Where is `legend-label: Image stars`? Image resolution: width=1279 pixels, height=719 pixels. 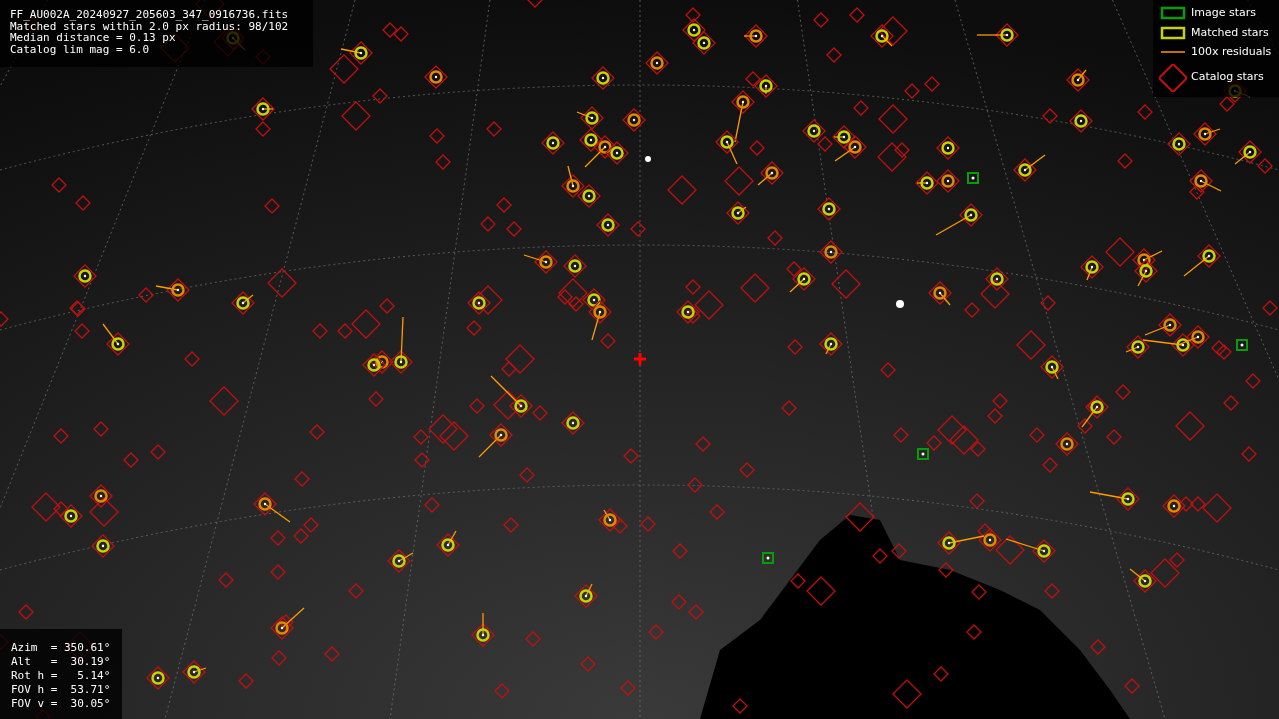 legend-label: Image stars is located at coordinates (1223, 13).